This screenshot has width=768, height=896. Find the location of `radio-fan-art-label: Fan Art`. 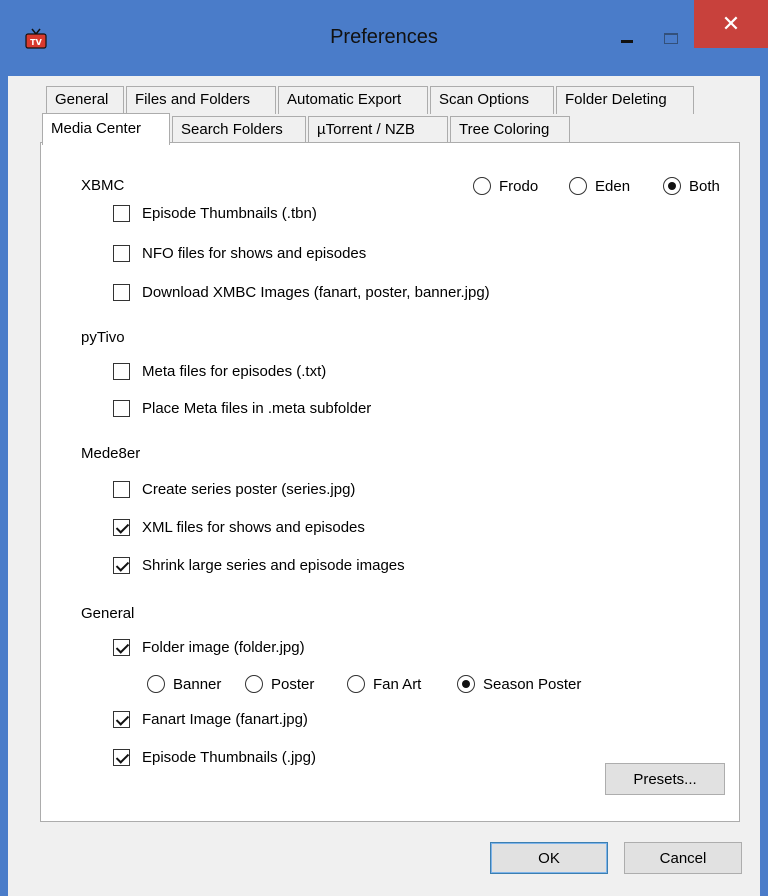

radio-fan-art-label: Fan Art is located at coordinates (397, 684).